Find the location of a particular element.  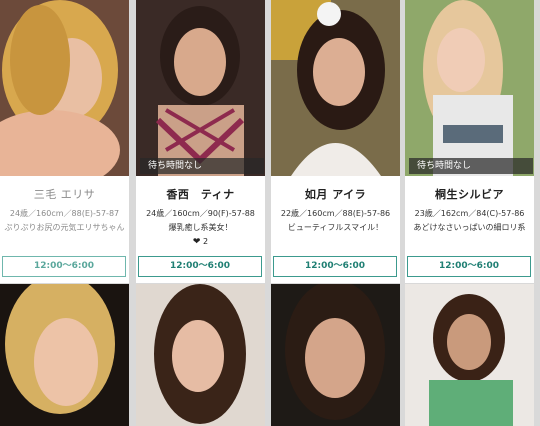

cast-description: ビューティフルスマイル！ is located at coordinates (335, 227).